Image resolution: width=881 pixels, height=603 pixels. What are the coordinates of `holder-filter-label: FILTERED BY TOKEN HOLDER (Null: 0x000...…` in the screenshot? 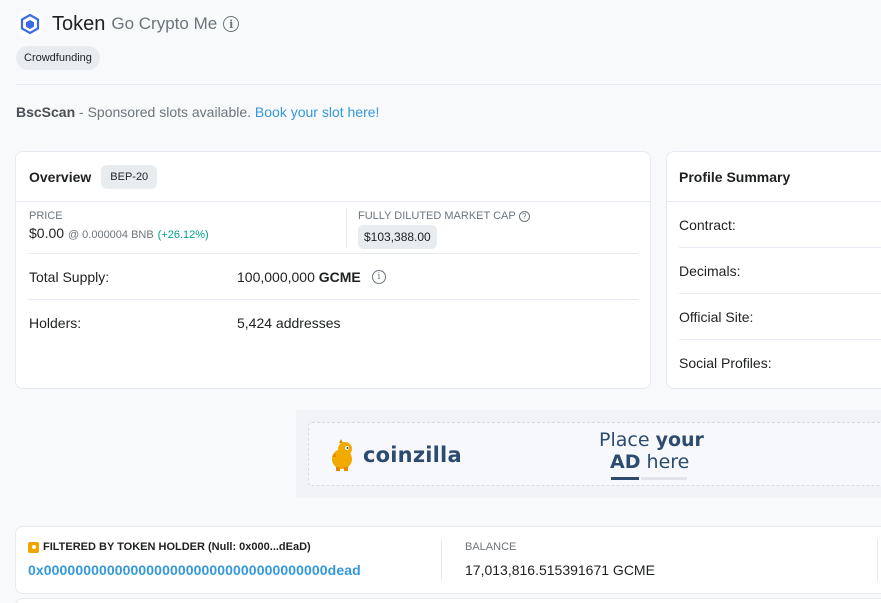 It's located at (177, 547).